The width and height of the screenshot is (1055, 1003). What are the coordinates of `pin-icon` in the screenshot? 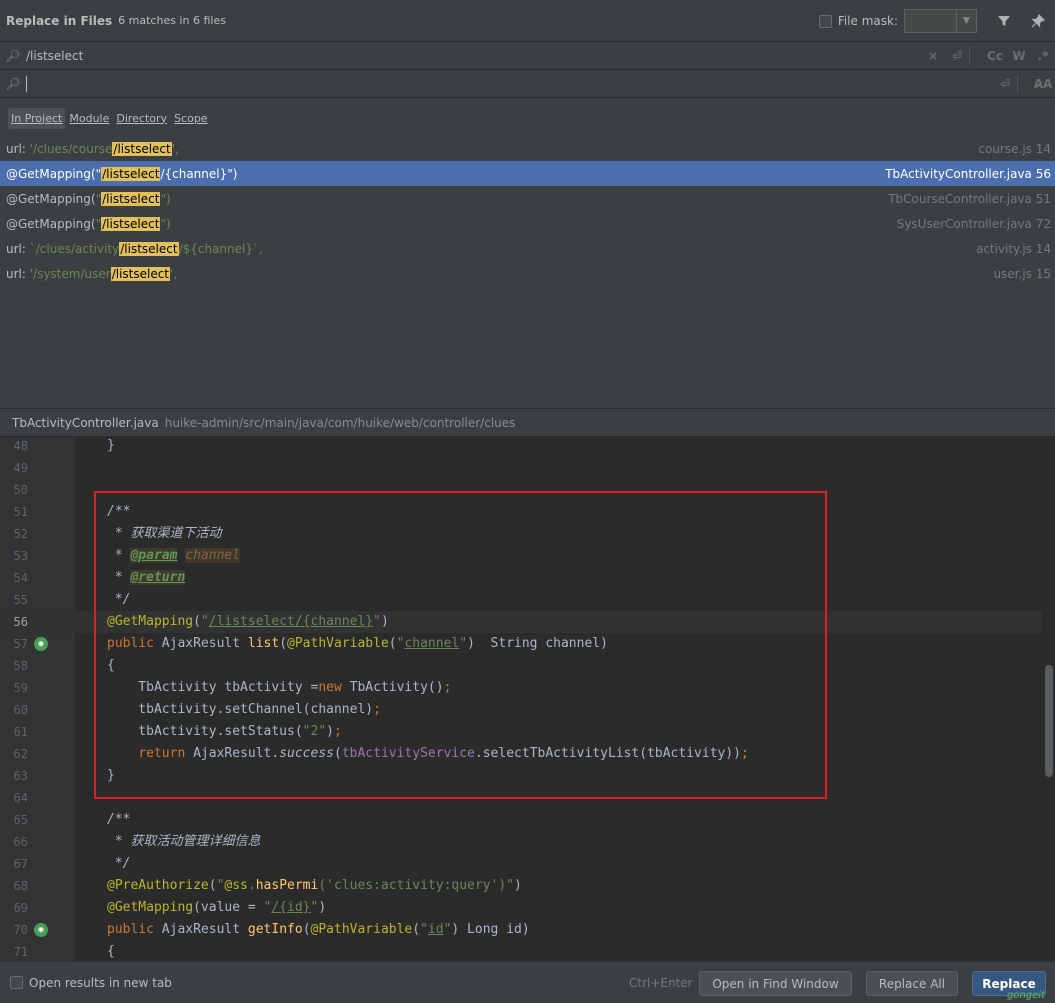 It's located at (1038, 21).